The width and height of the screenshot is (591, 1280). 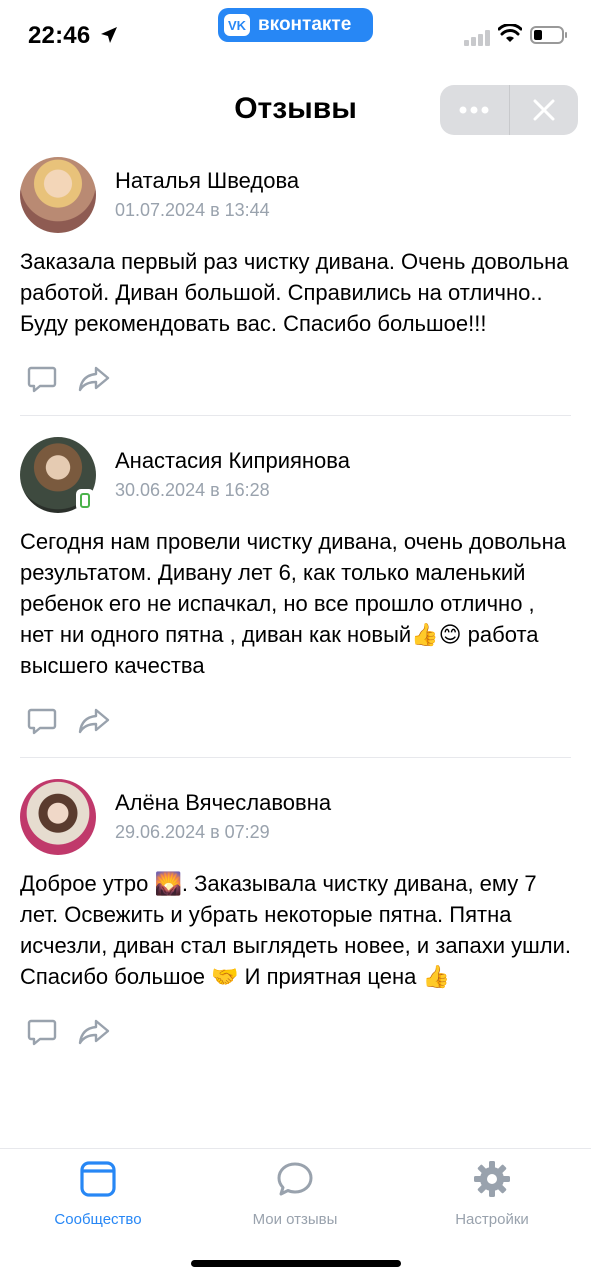 What do you see at coordinates (295, 110) in the screenshot?
I see `page-header: Отзывы` at bounding box center [295, 110].